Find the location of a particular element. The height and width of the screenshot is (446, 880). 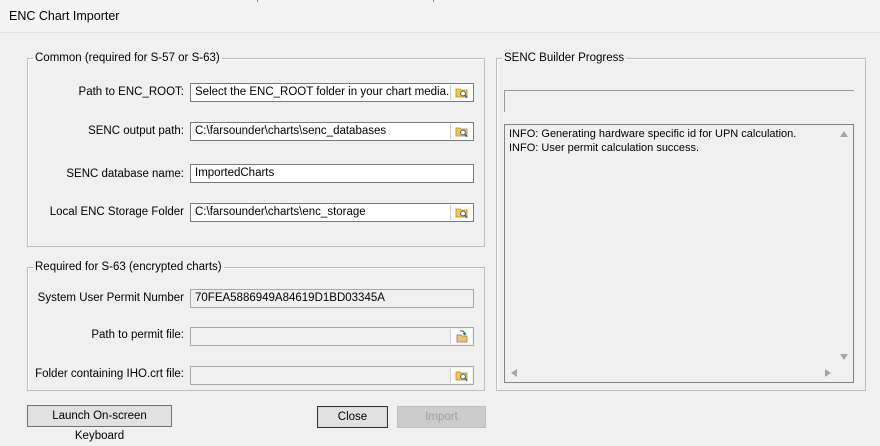

common-group-legend: Common (required for S-57 or S-63) is located at coordinates (127, 58).